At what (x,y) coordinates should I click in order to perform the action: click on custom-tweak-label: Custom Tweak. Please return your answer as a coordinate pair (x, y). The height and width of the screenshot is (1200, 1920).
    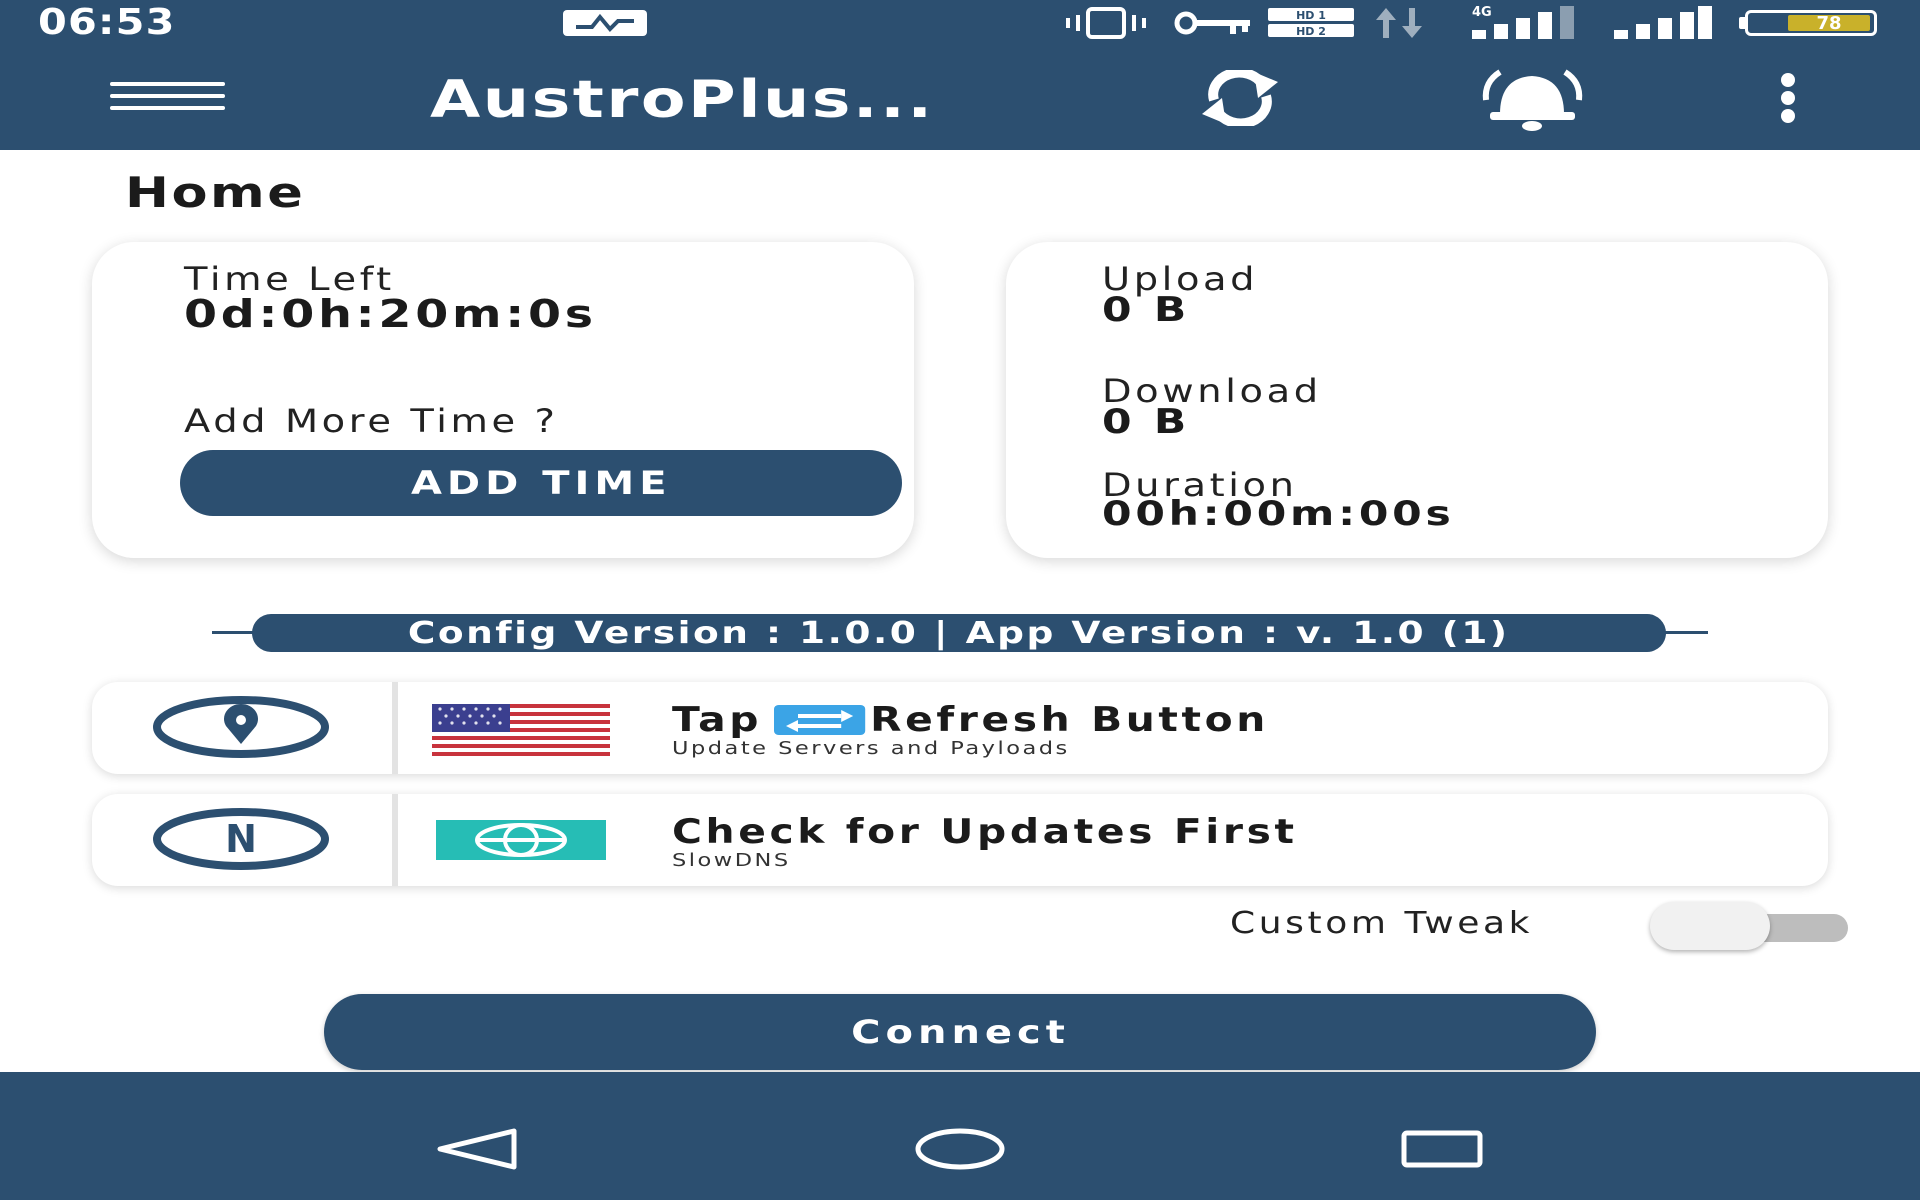
    Looking at the image, I should click on (1382, 923).